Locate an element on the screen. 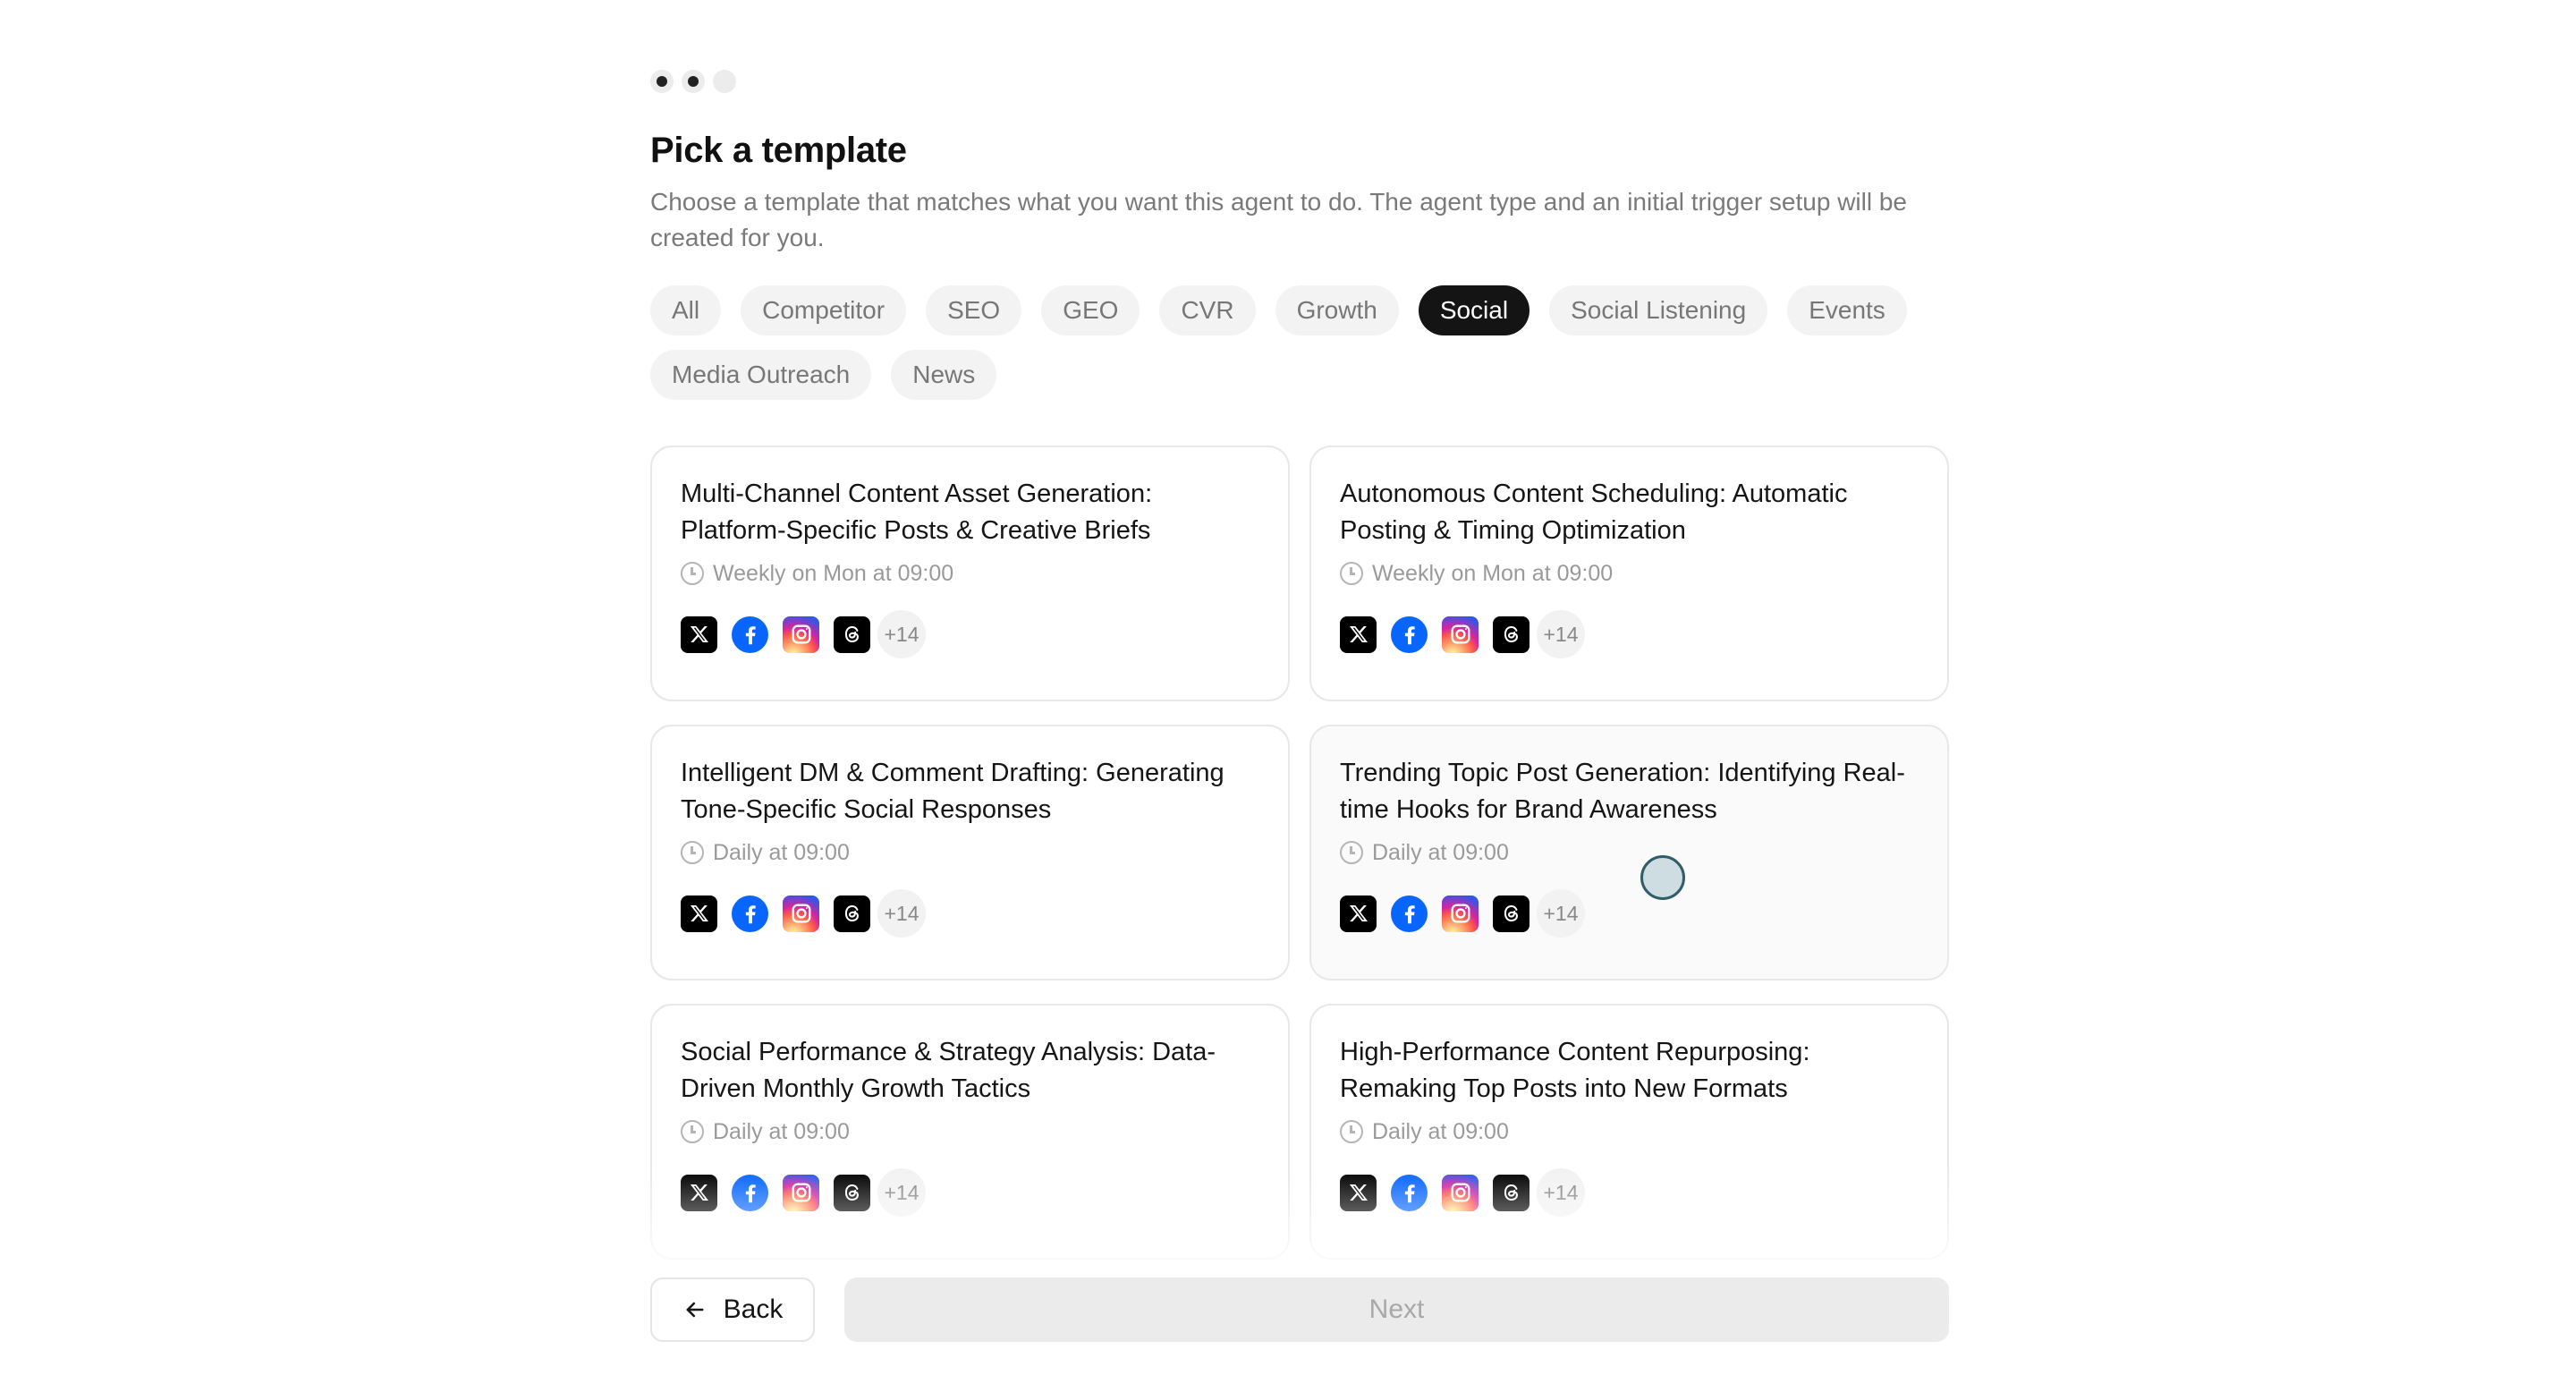 This screenshot has width=2576, height=1392. filter-chip-social: Social is located at coordinates (1474, 310).